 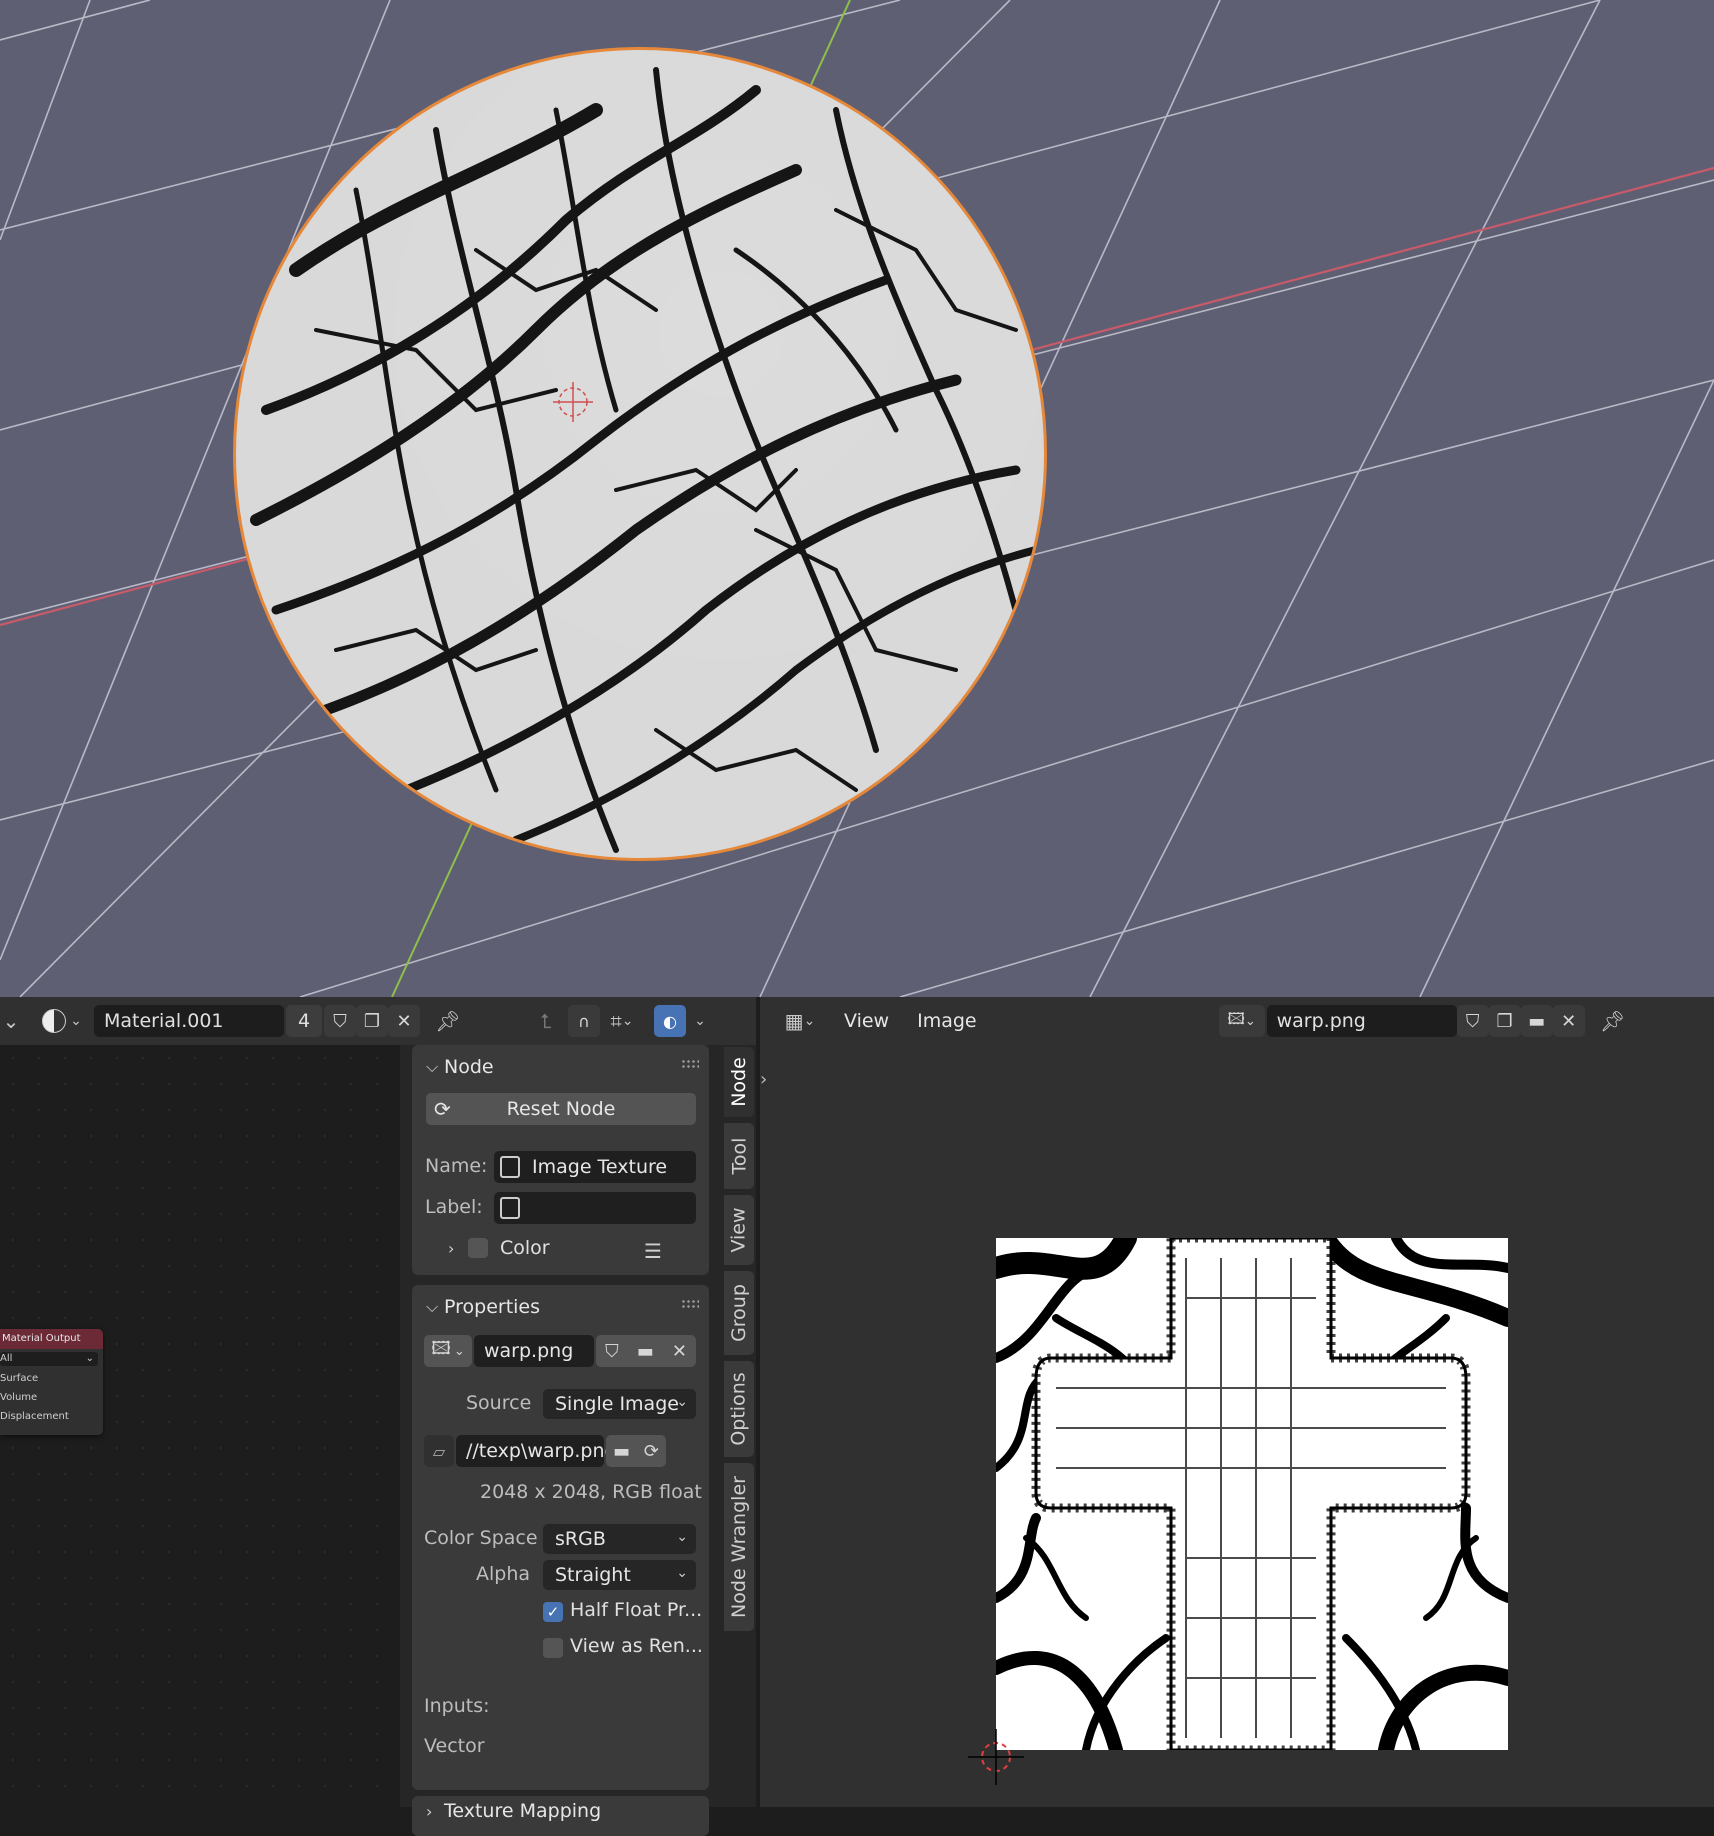 What do you see at coordinates (619, 1404) in the screenshot?
I see `source-dropdown: Single Image ⌄` at bounding box center [619, 1404].